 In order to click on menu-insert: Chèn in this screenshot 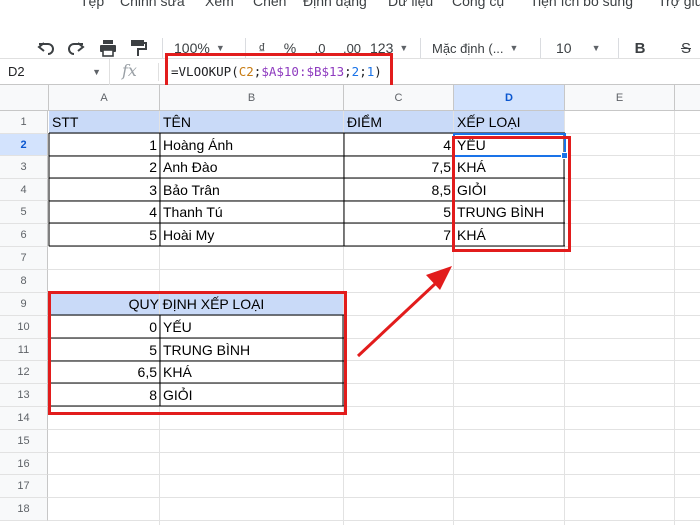, I will do `click(269, 4)`.